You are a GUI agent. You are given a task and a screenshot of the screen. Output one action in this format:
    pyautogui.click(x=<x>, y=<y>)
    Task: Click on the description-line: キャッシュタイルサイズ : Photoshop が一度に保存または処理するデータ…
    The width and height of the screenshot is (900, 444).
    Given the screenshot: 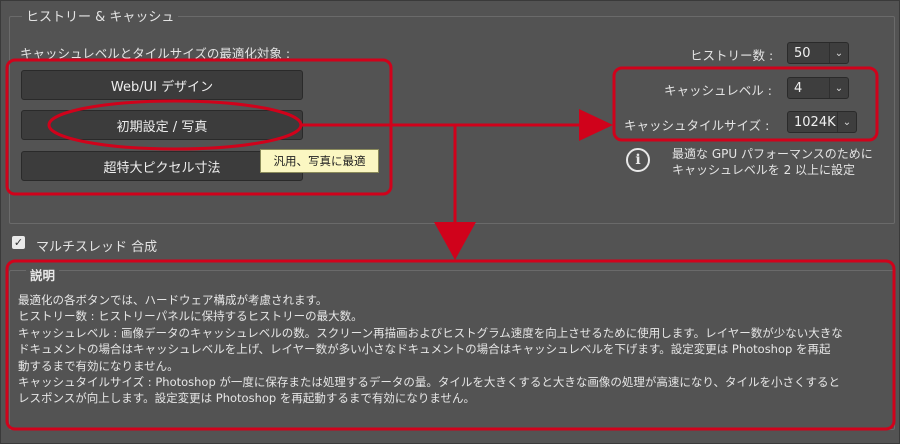 What is the action you would take?
    pyautogui.click(x=429, y=382)
    